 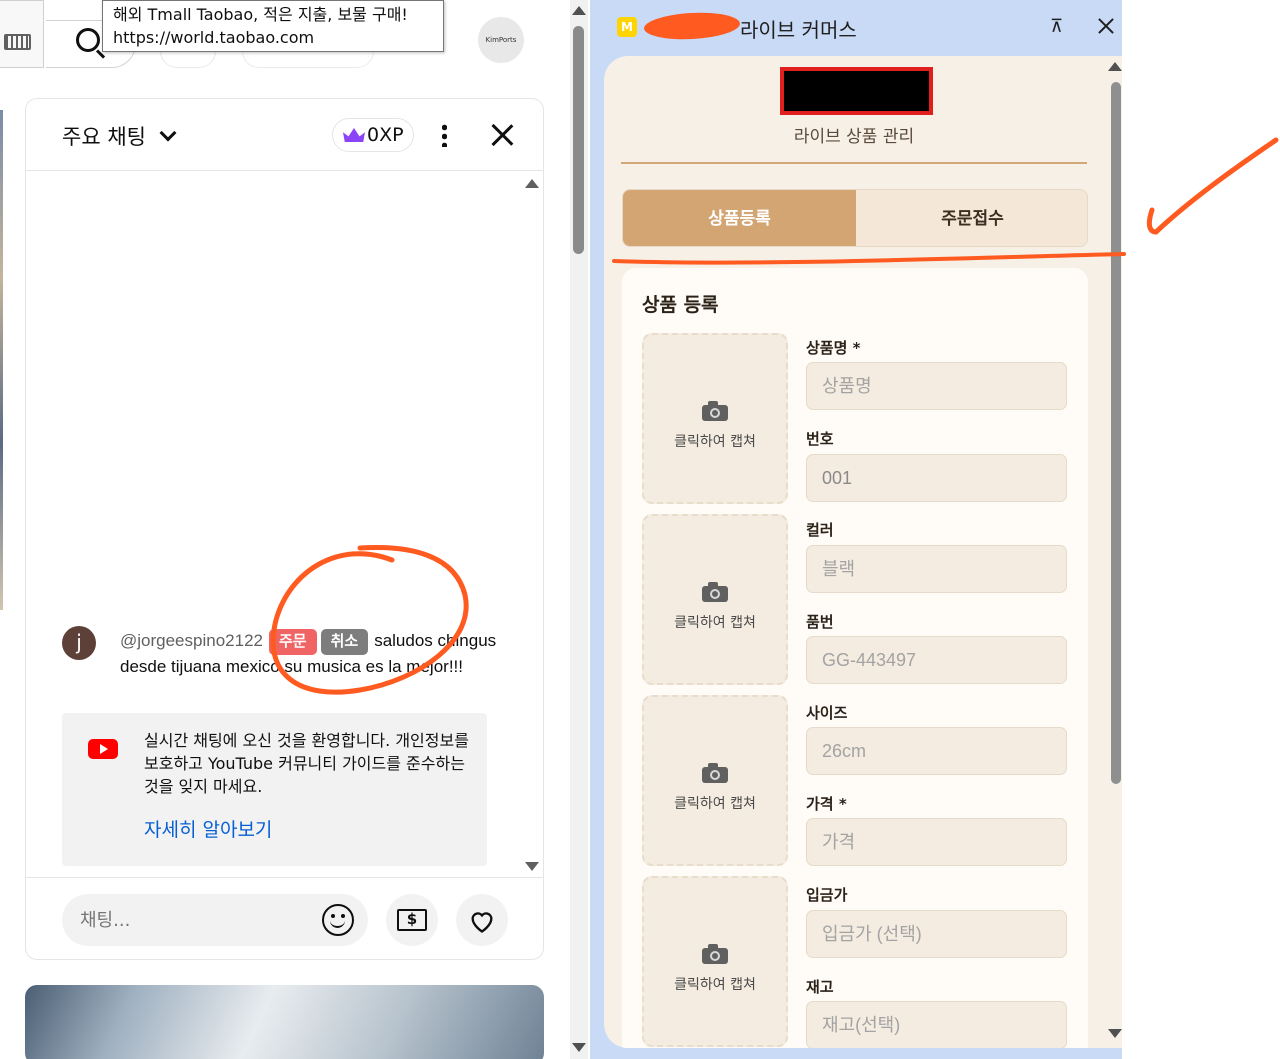 I want to click on youtube-logo-icon, so click(x=103, y=749).